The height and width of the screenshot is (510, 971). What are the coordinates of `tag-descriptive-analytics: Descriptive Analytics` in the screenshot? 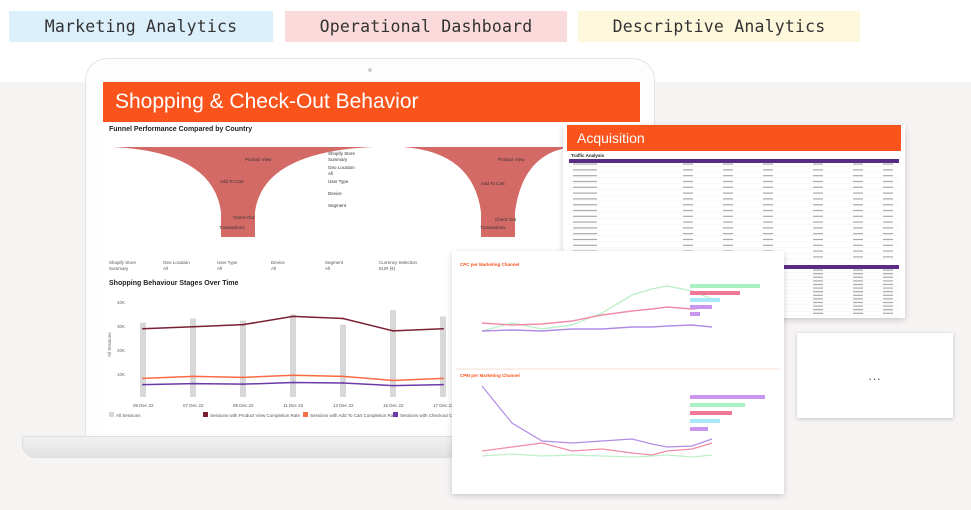 It's located at (719, 26).